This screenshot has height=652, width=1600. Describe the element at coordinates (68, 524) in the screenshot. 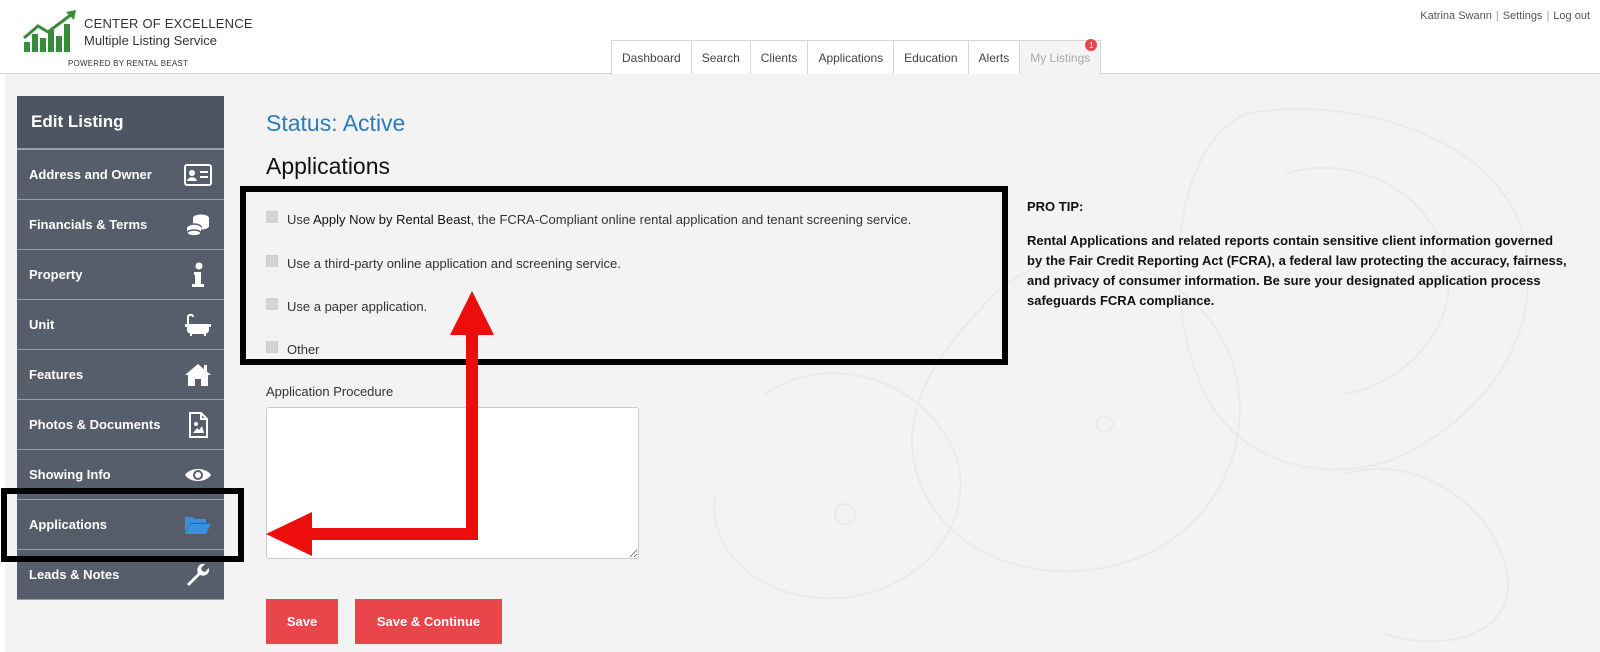

I see `sidebar-item-label: Applications` at that location.